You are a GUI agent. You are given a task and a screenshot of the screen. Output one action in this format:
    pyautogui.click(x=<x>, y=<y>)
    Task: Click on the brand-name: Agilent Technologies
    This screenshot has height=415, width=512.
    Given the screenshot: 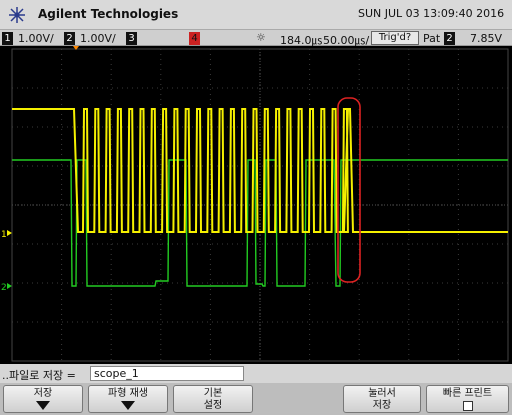 What is the action you would take?
    pyautogui.click(x=108, y=14)
    